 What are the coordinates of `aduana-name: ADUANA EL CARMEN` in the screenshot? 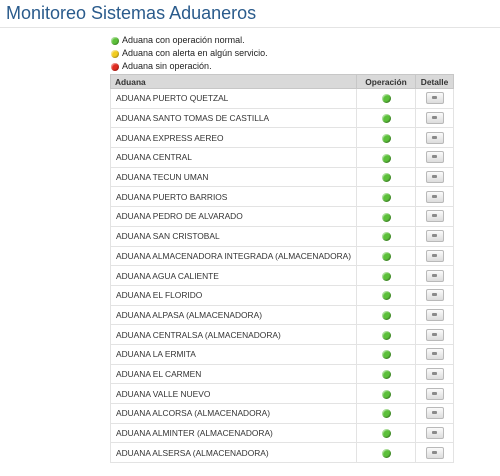 It's located at (233, 374).